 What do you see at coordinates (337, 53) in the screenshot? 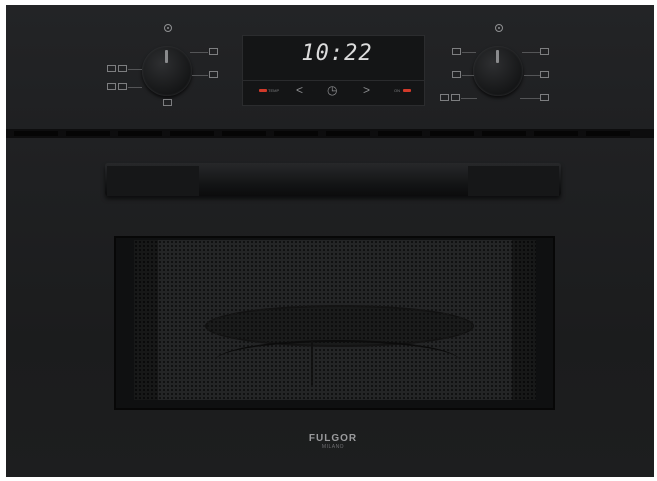
I see `clock-readout: 10:22` at bounding box center [337, 53].